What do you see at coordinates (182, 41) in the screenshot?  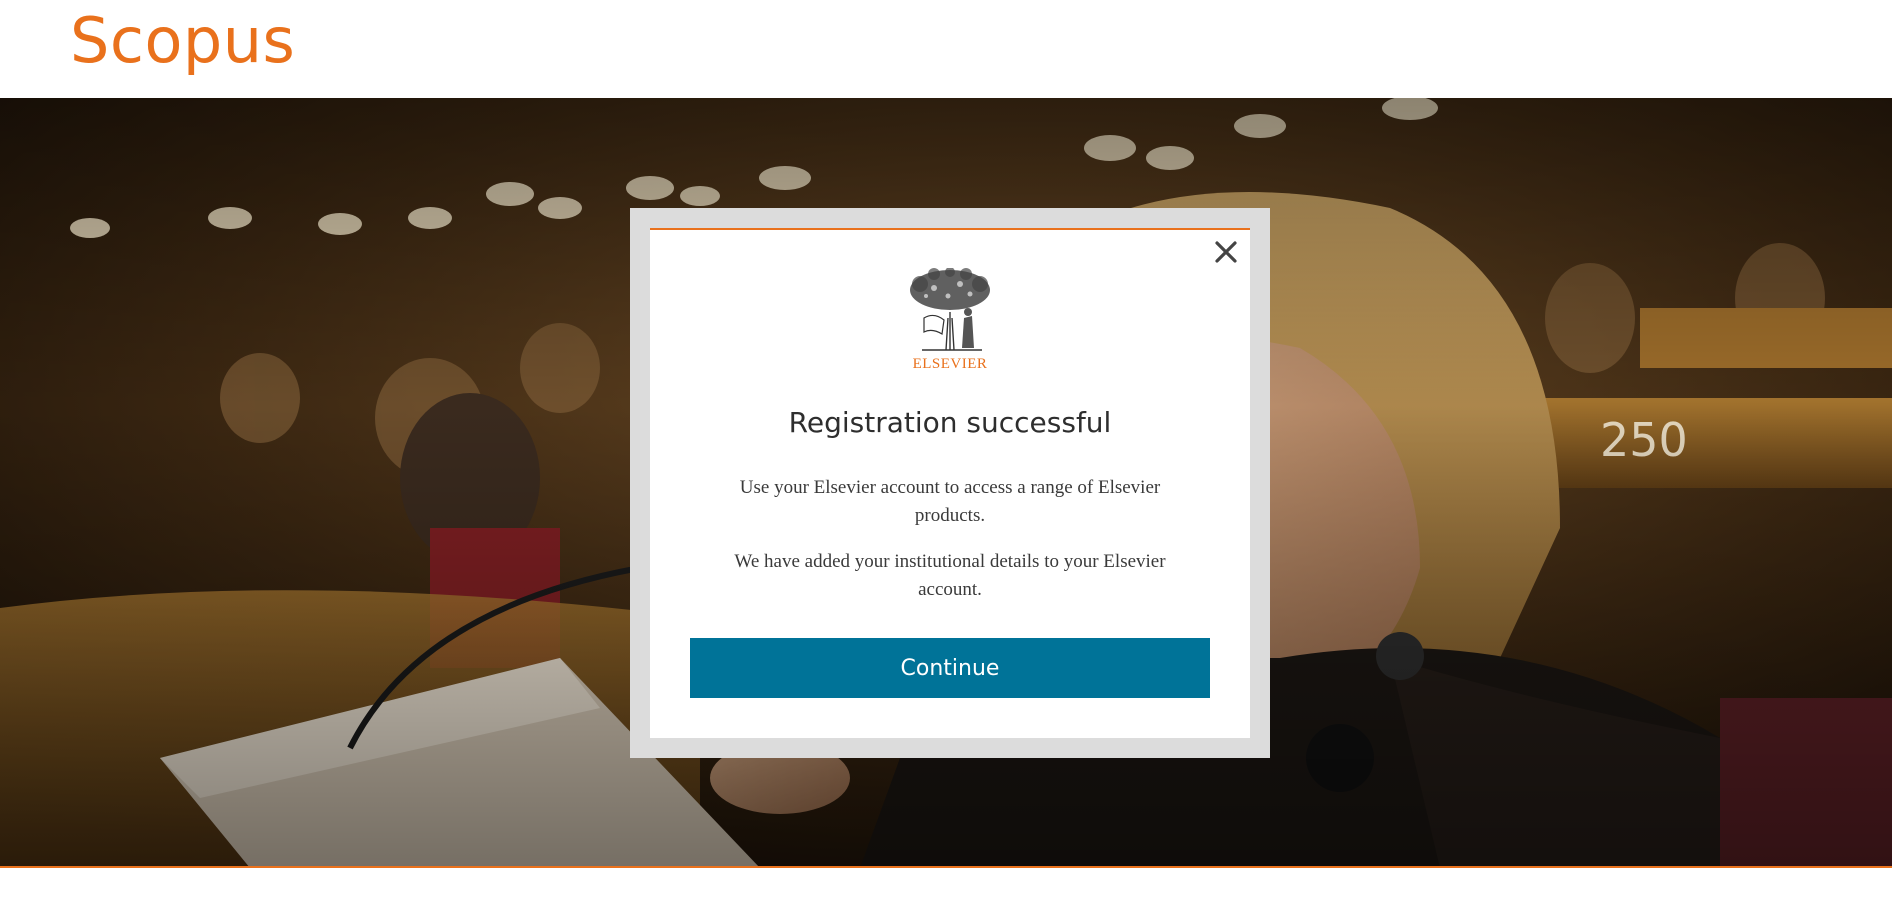 I see `scopus-logo: Scopus` at bounding box center [182, 41].